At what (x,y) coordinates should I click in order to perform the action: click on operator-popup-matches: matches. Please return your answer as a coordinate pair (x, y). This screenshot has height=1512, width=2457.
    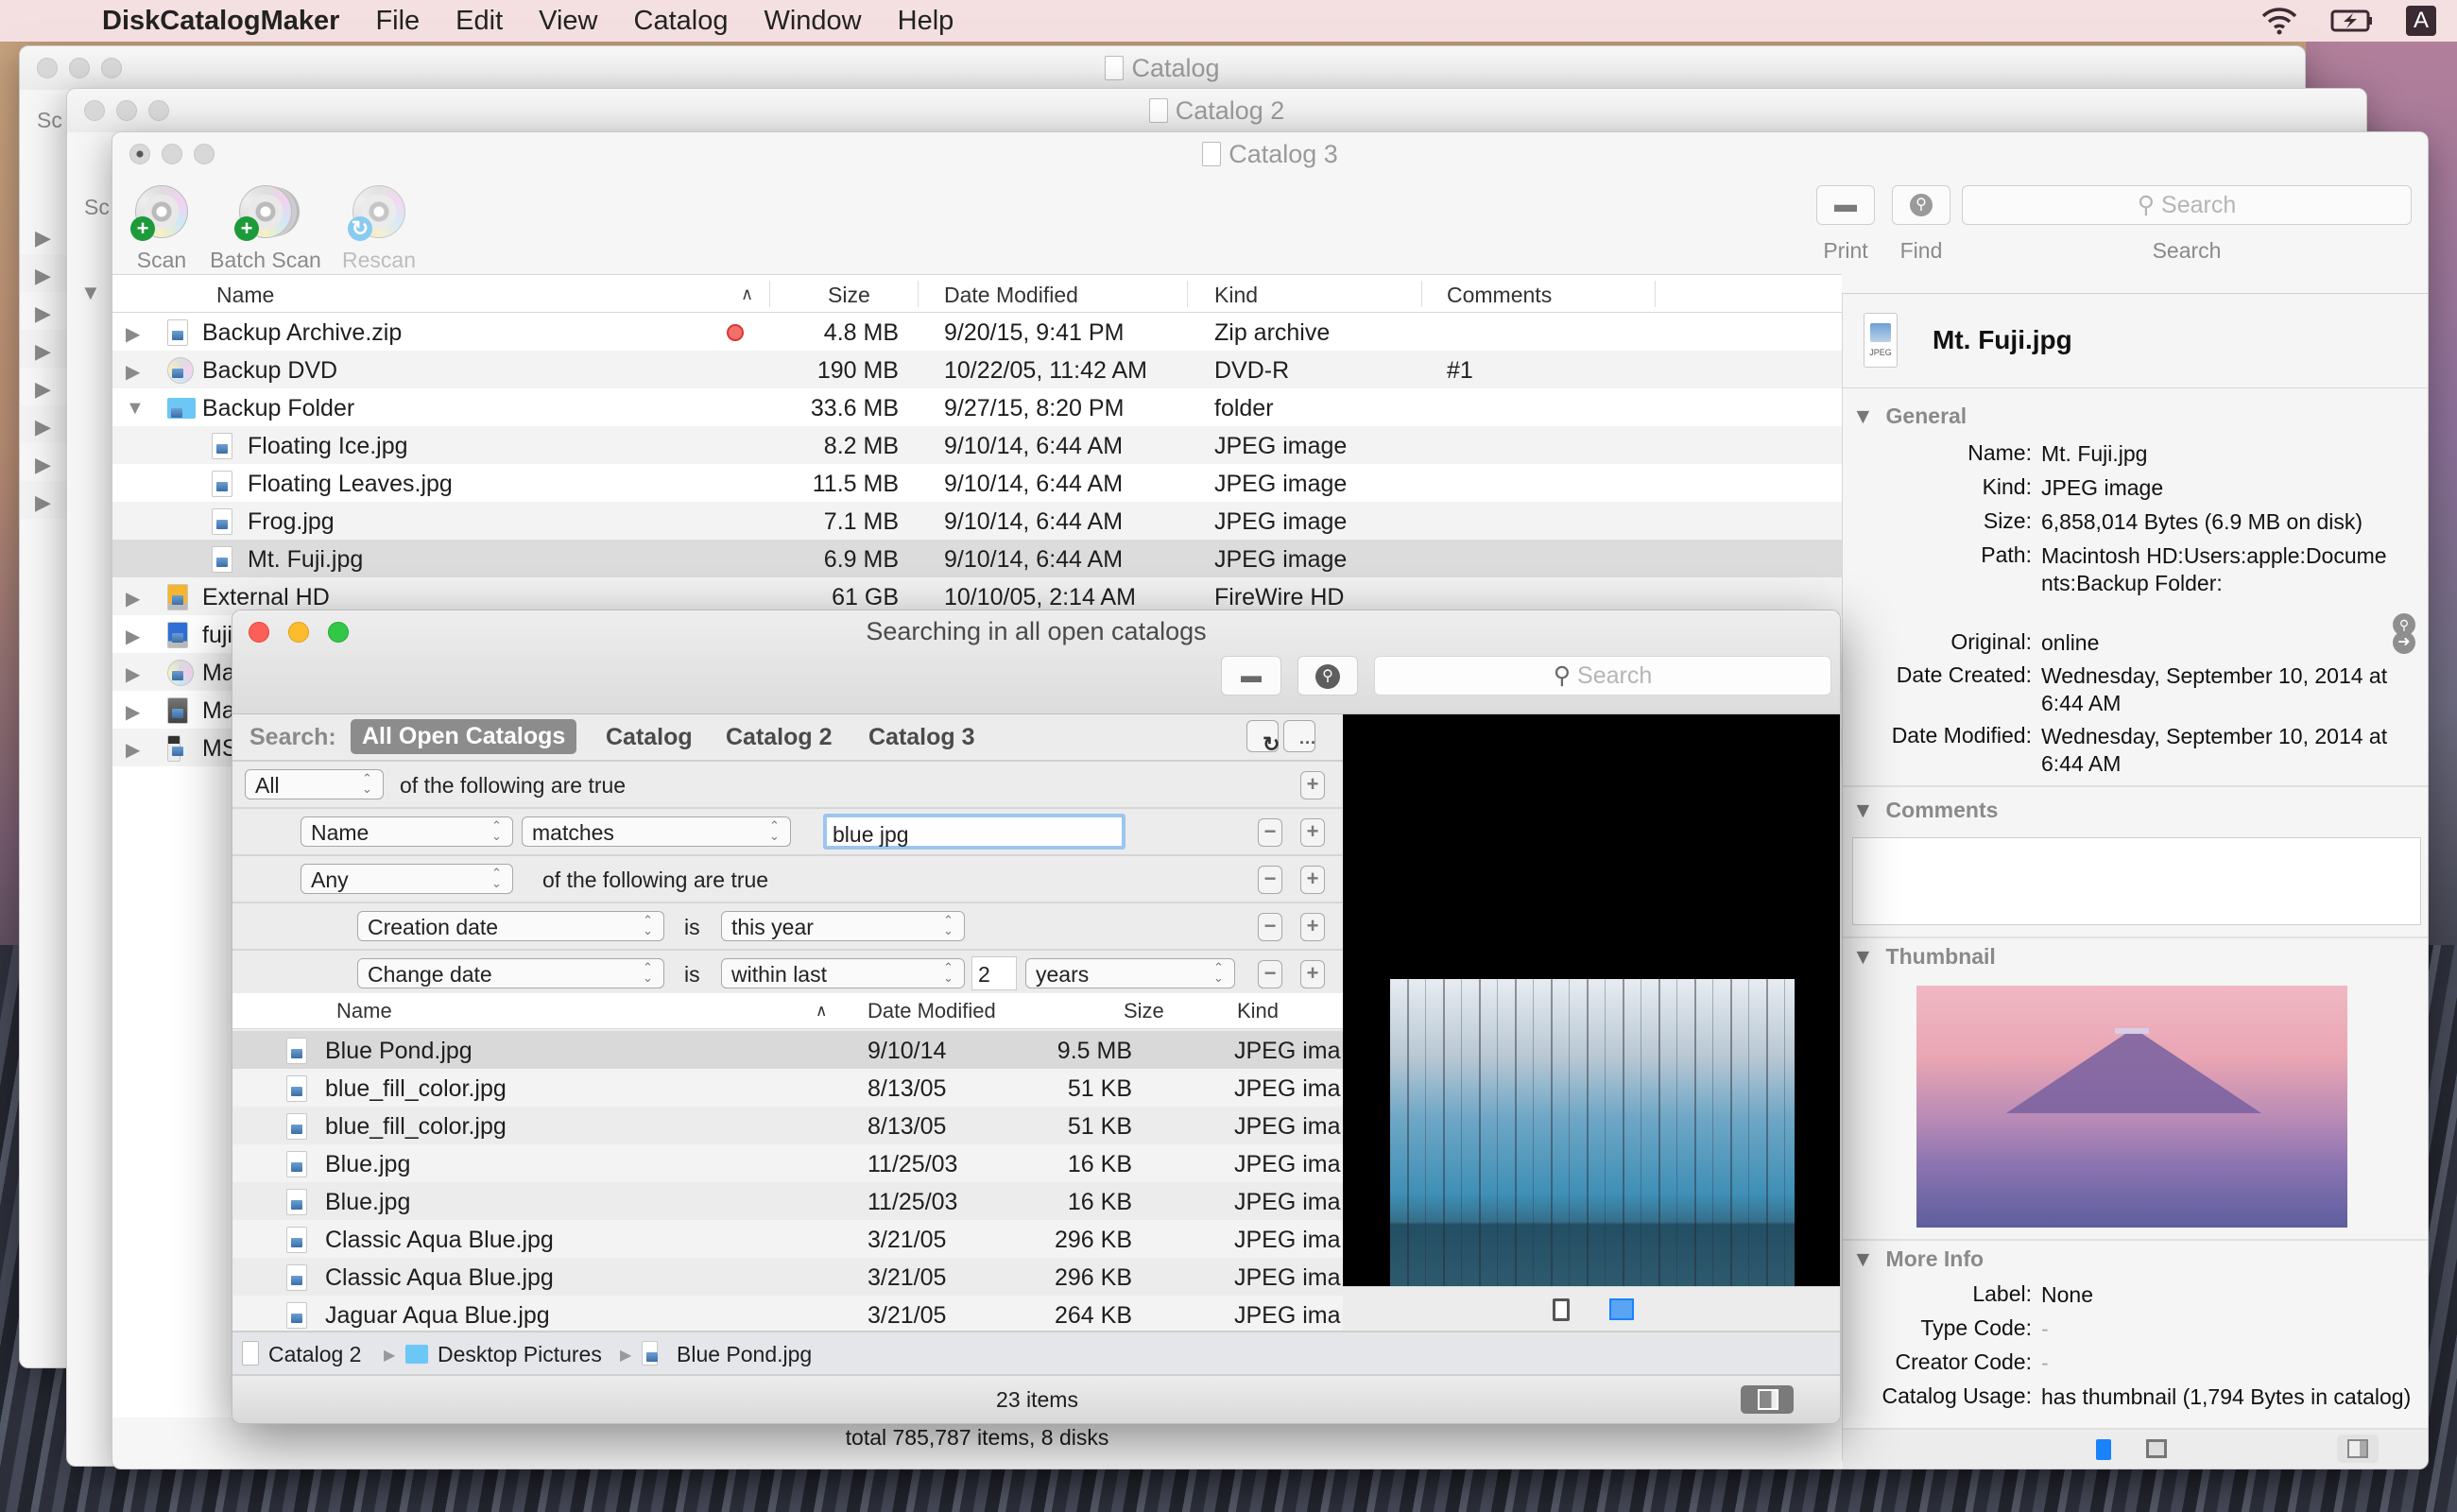
    Looking at the image, I should click on (656, 831).